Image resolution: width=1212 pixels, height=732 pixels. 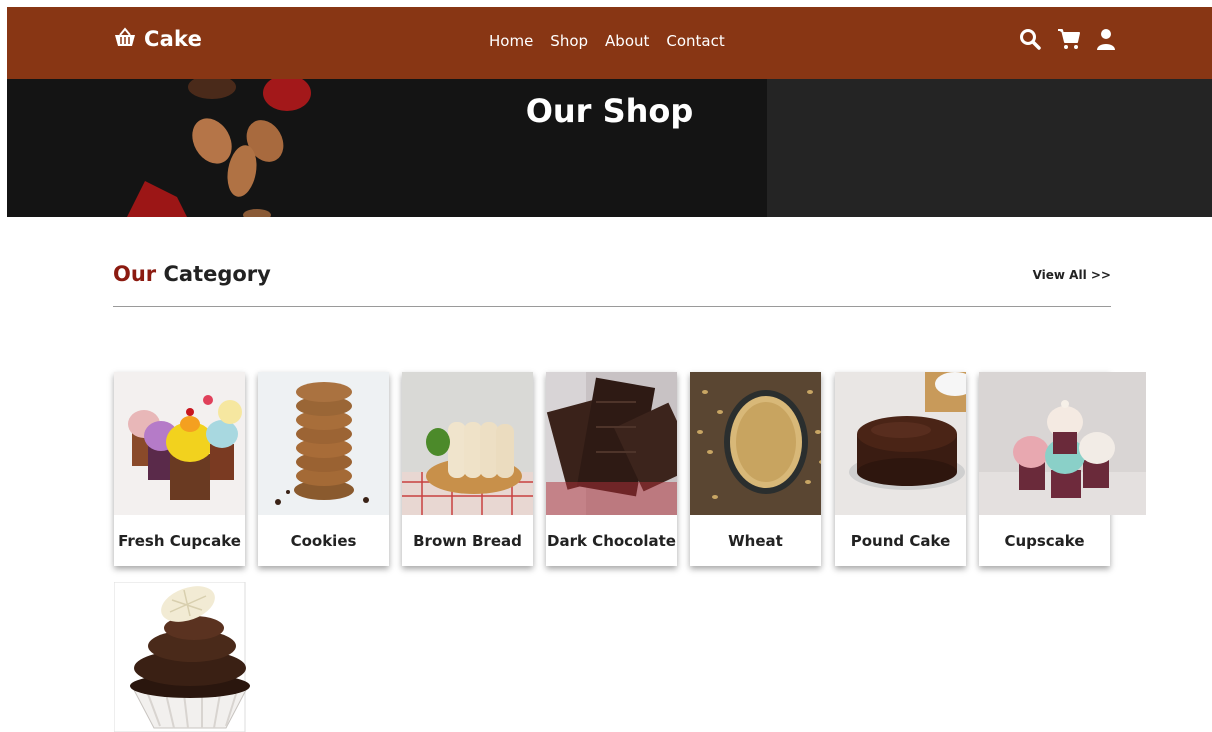 What do you see at coordinates (467, 540) in the screenshot?
I see `category-label: Brown Bread` at bounding box center [467, 540].